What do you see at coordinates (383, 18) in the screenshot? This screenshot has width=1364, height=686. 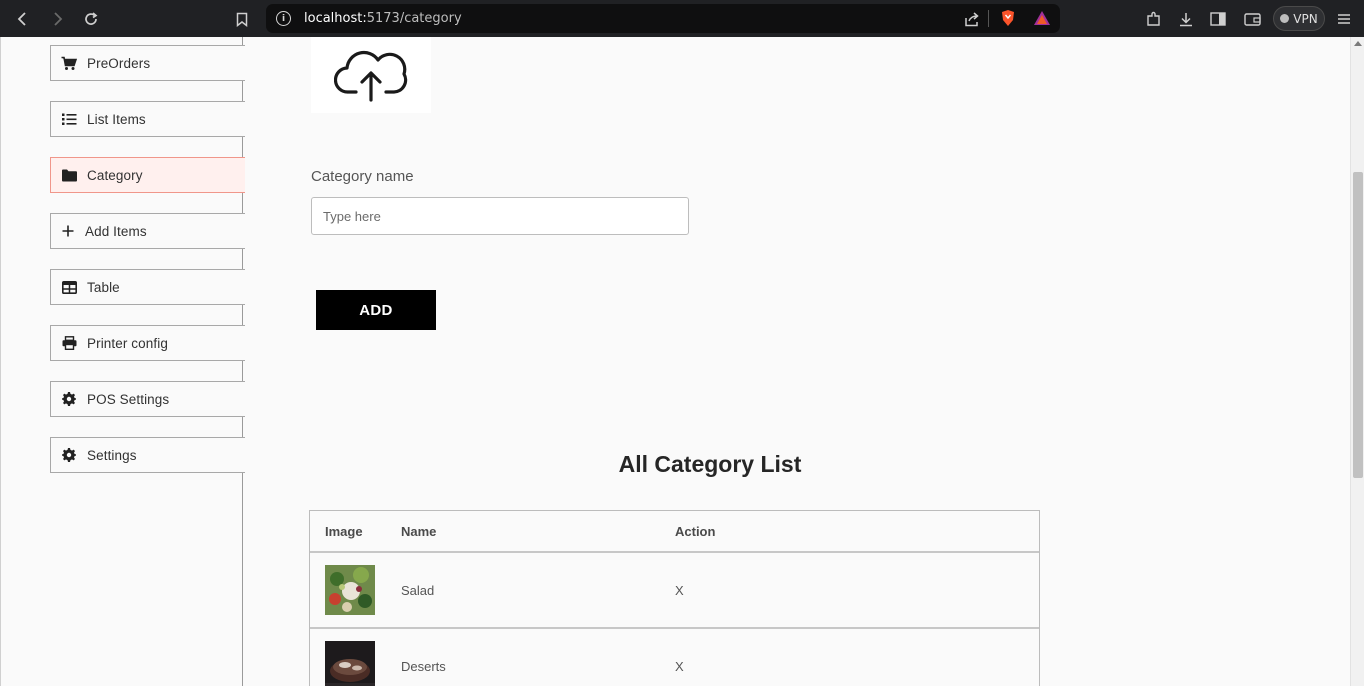 I see `url-text: localhost:5173/category` at bounding box center [383, 18].